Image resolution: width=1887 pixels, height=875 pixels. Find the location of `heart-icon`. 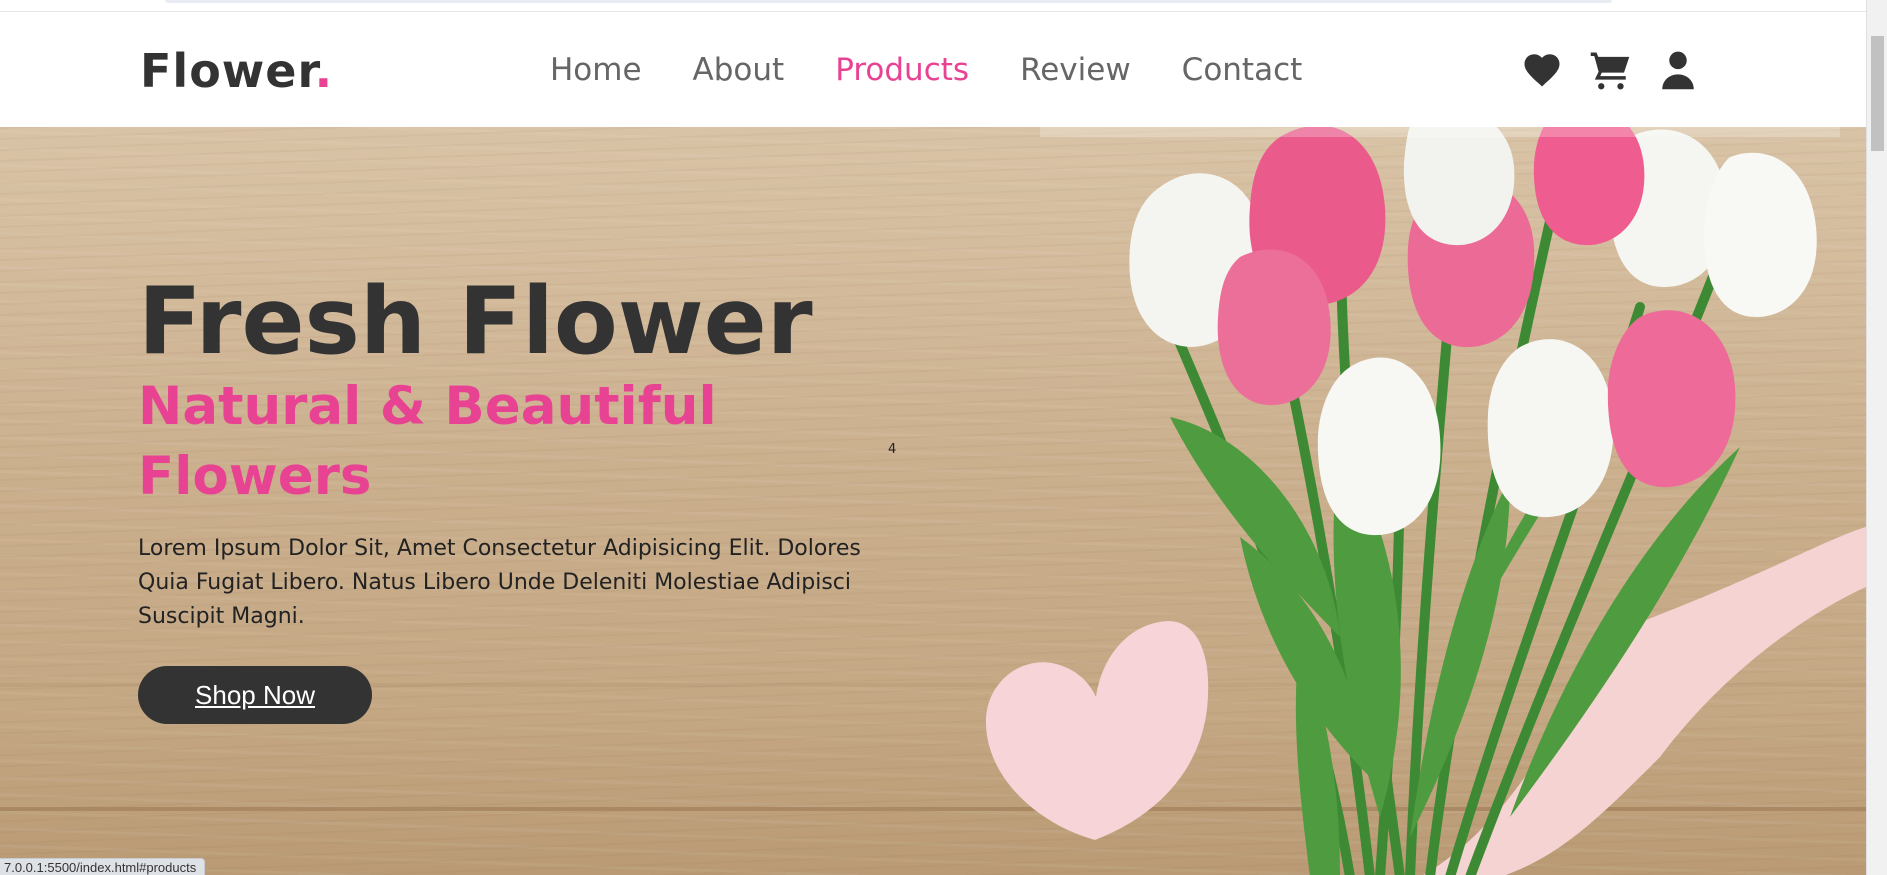

heart-icon is located at coordinates (1542, 70).